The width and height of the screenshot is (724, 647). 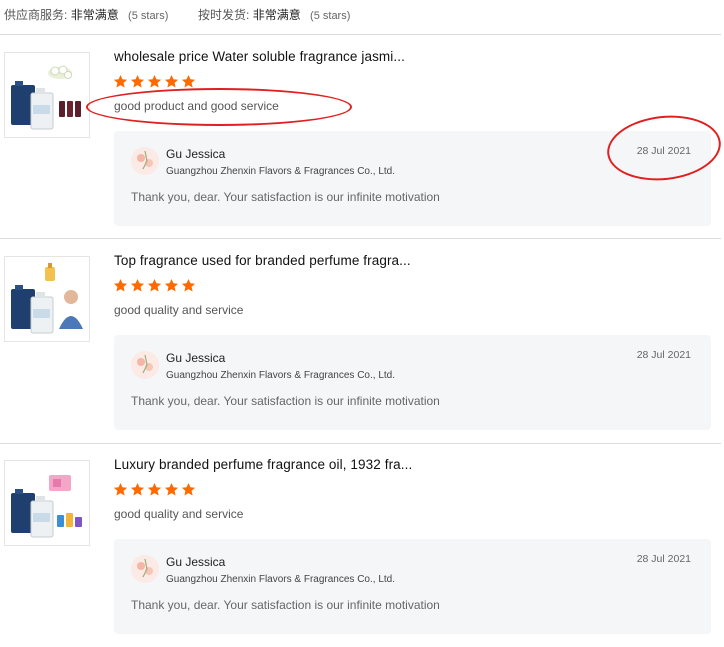 I want to click on supplier-service-label: 供应商服务:, so click(x=36, y=15).